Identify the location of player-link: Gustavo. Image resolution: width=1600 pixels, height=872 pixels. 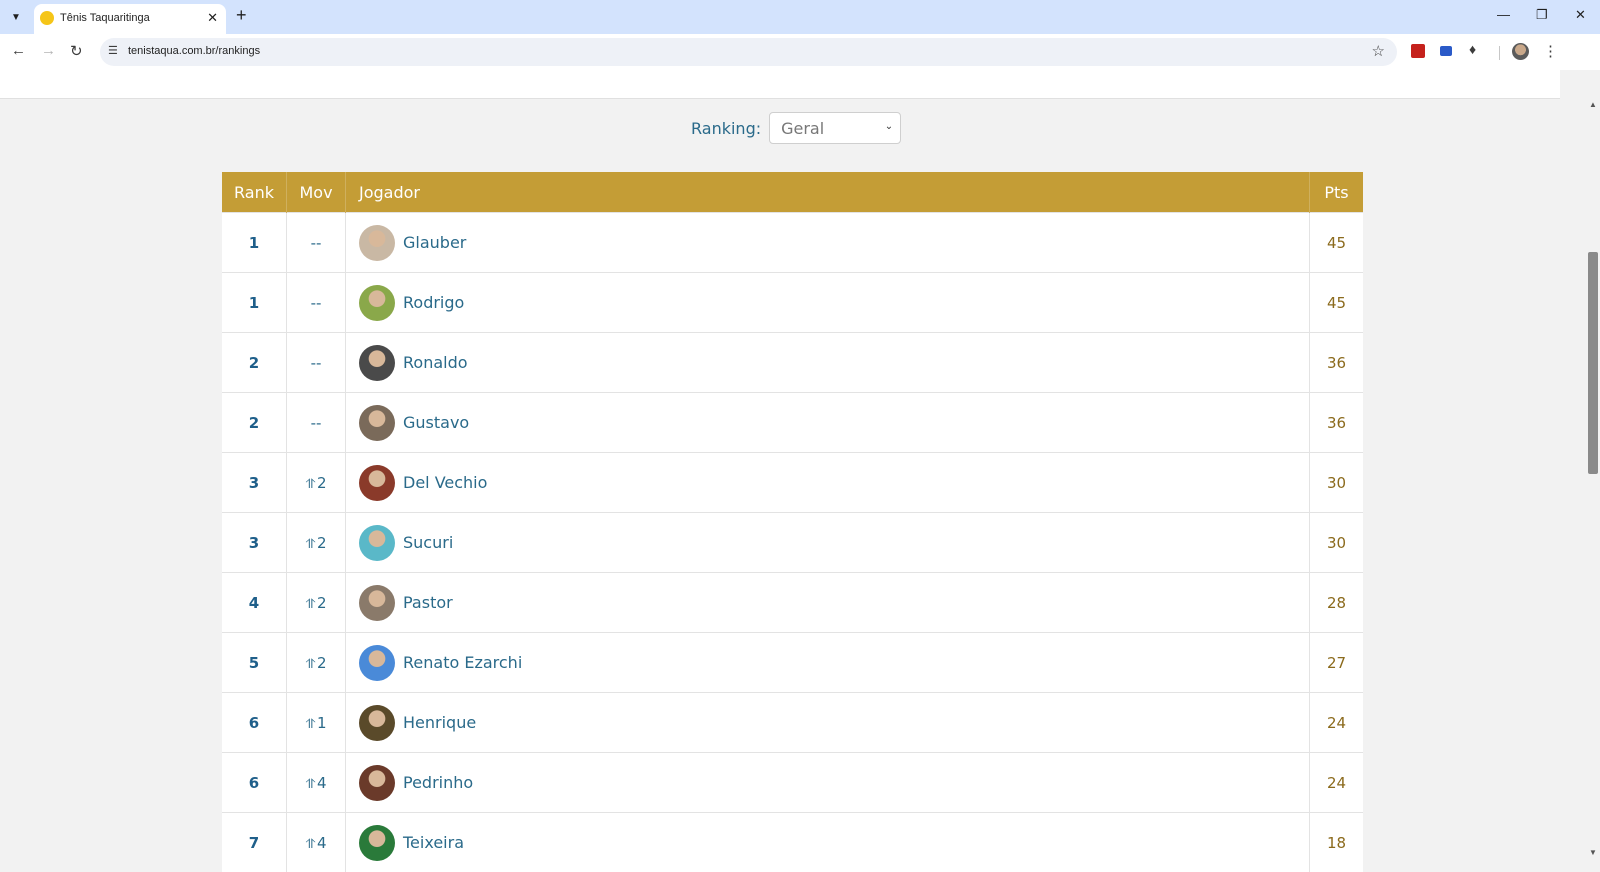
(827, 423).